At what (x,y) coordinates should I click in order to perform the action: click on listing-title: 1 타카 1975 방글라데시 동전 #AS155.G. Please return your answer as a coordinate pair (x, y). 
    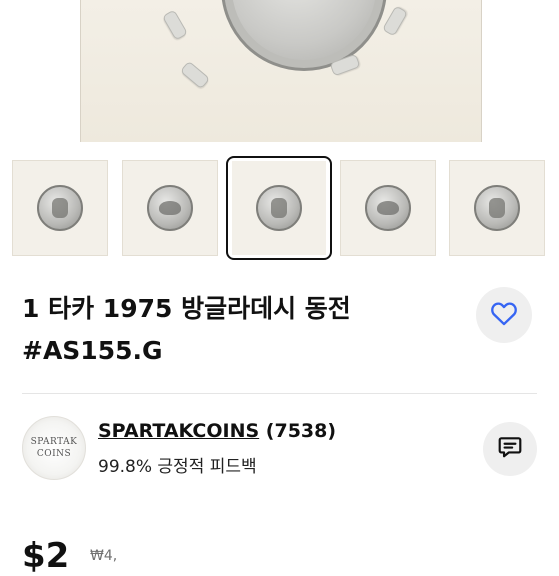
    Looking at the image, I should click on (242, 330).